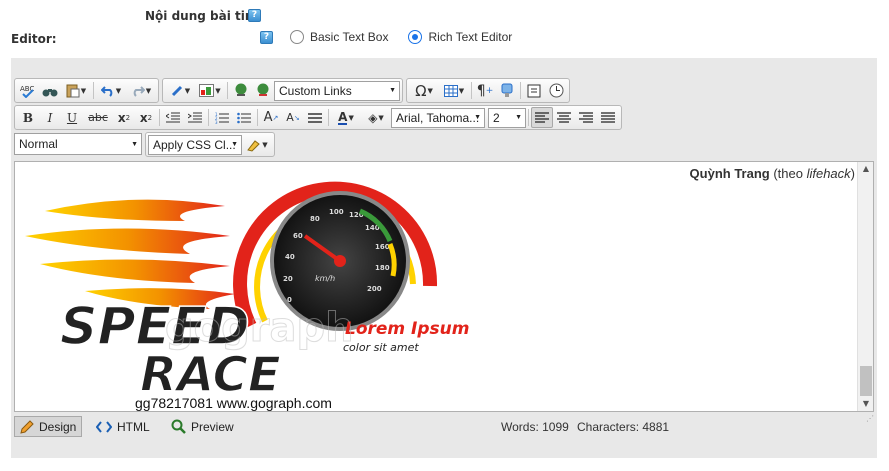  I want to click on scroll-thumb, so click(866, 381).